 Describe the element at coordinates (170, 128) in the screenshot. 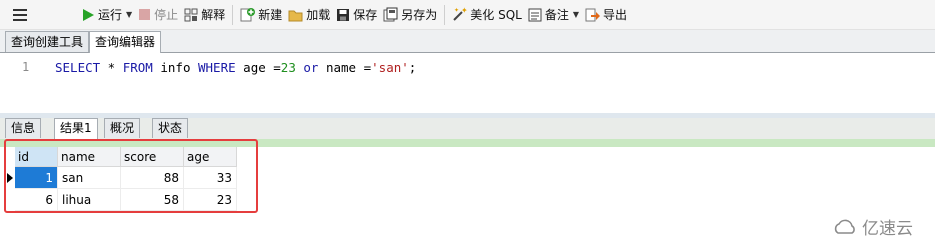

I see `tab-status: 状态` at that location.